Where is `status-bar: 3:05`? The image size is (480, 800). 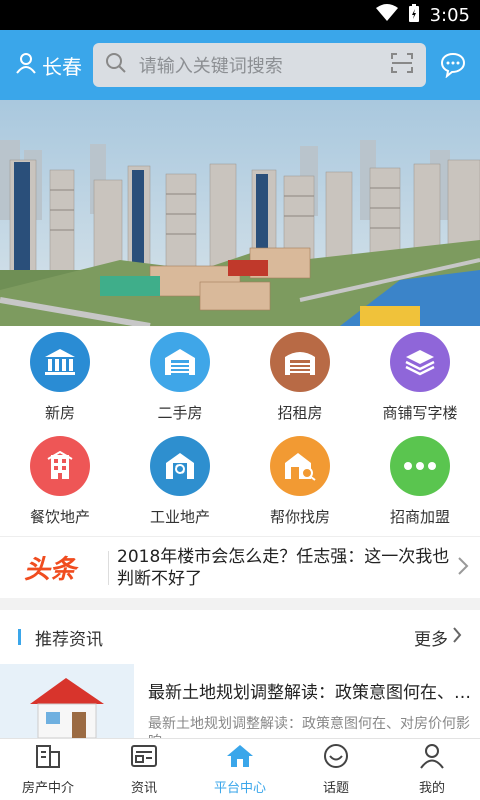
status-bar: 3:05 is located at coordinates (240, 15).